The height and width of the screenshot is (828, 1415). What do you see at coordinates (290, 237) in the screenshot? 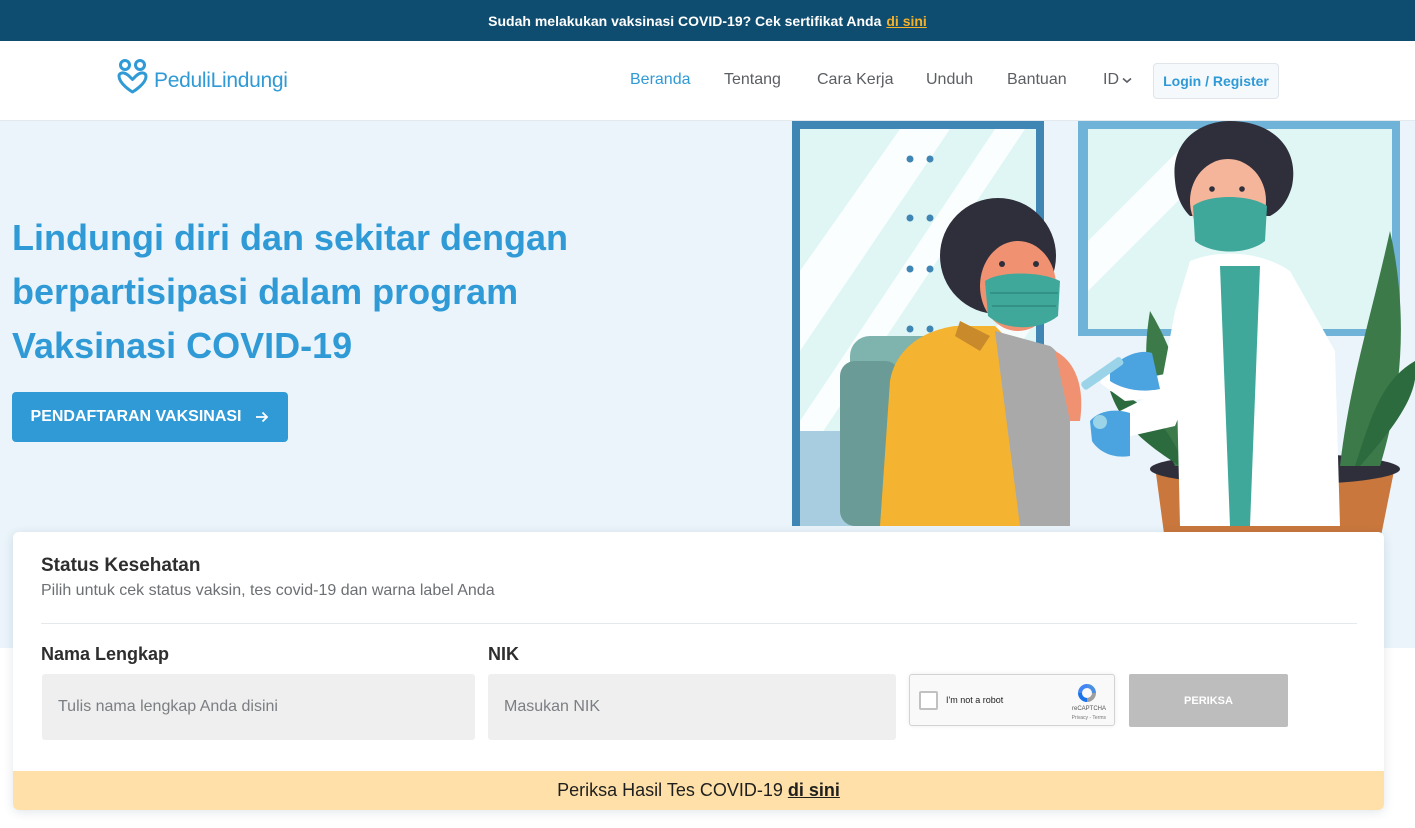
I see `hero-title-line-1: Lindungi diri dan sekitar dengan` at bounding box center [290, 237].